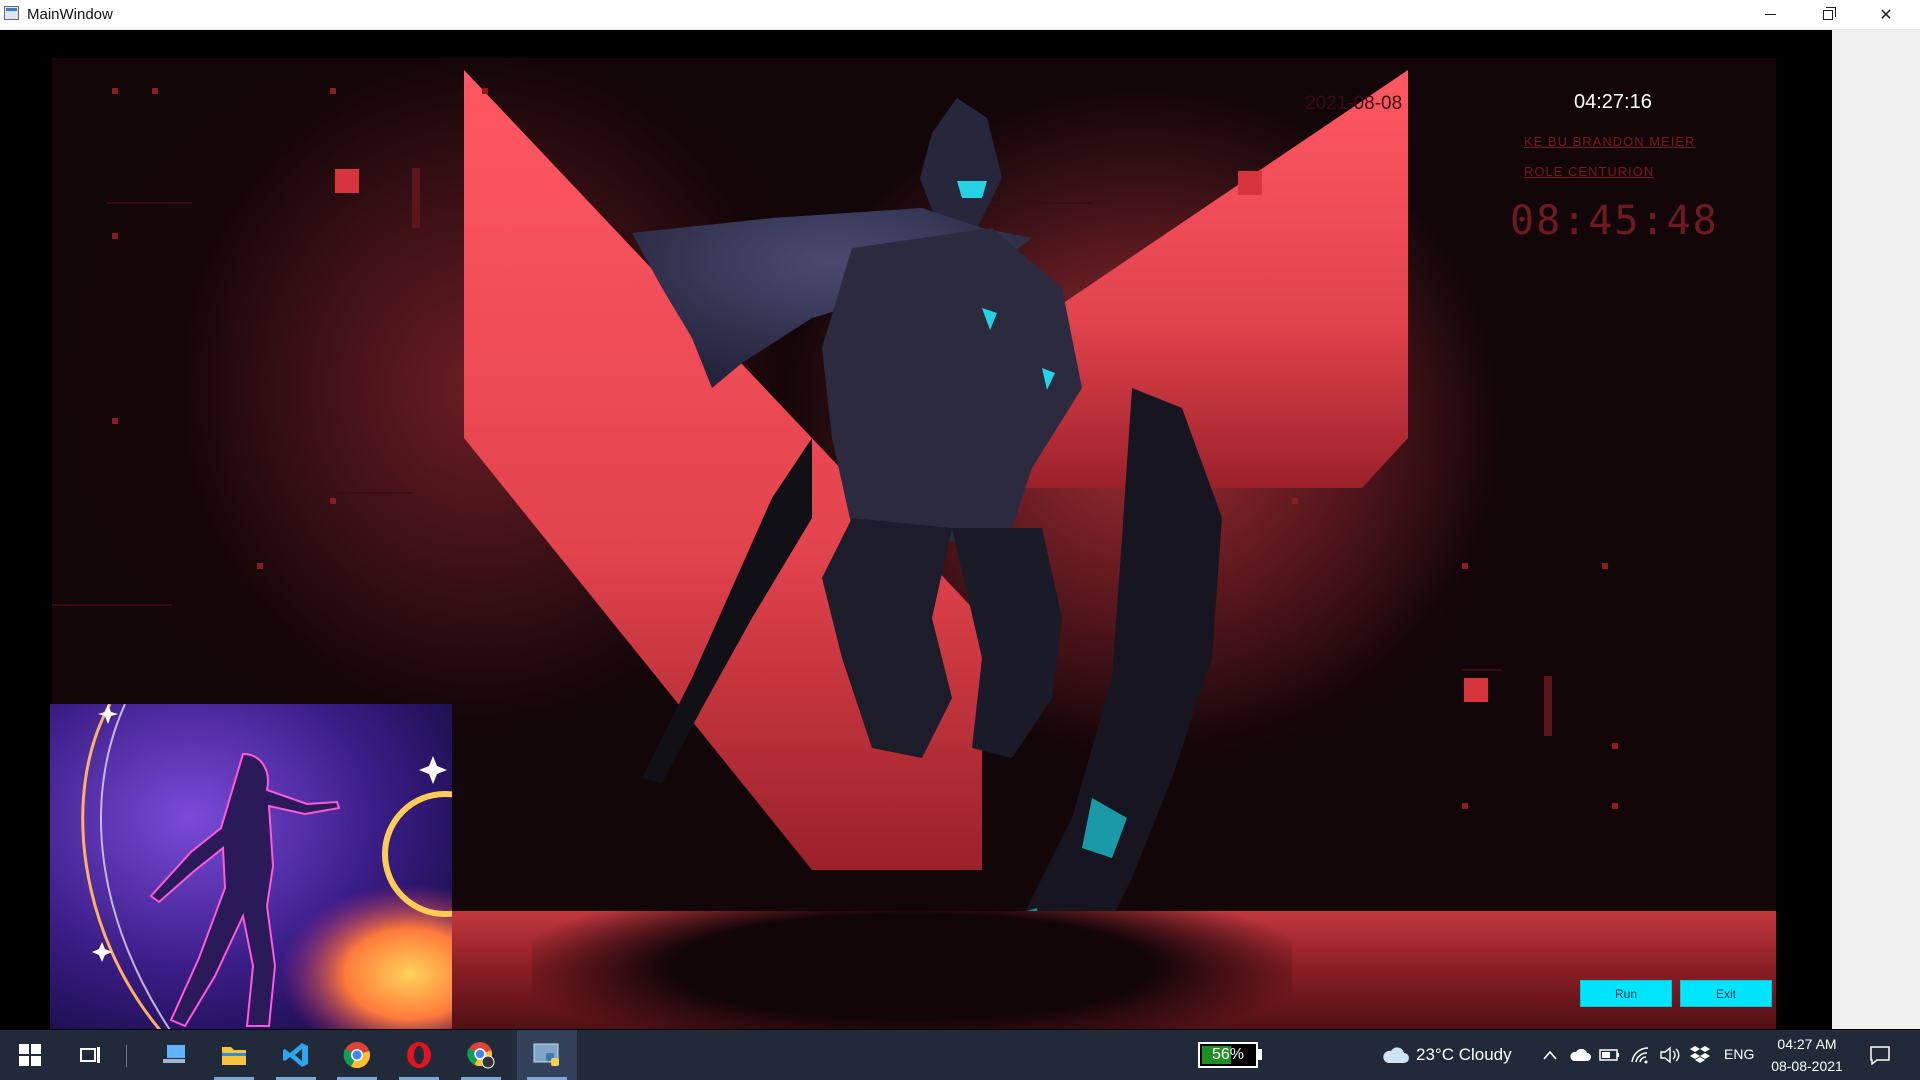 Image resolution: width=1920 pixels, height=1080 pixels. What do you see at coordinates (1613, 102) in the screenshot?
I see `overlay-clock-label: 04:27:16` at bounding box center [1613, 102].